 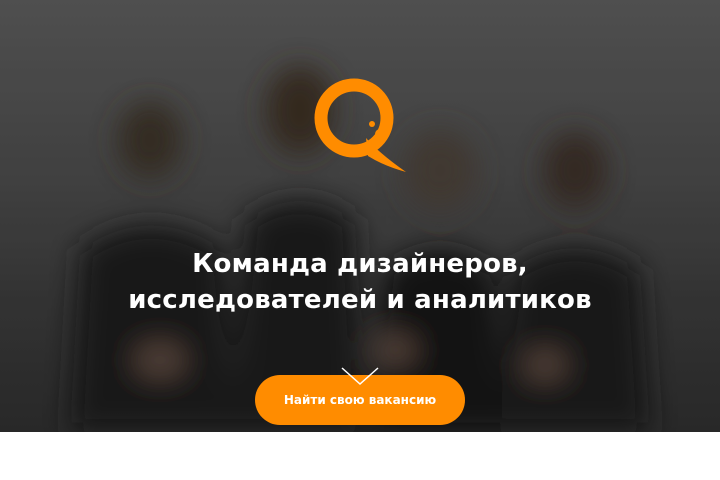 I want to click on content-below-hero, so click(x=360, y=456).